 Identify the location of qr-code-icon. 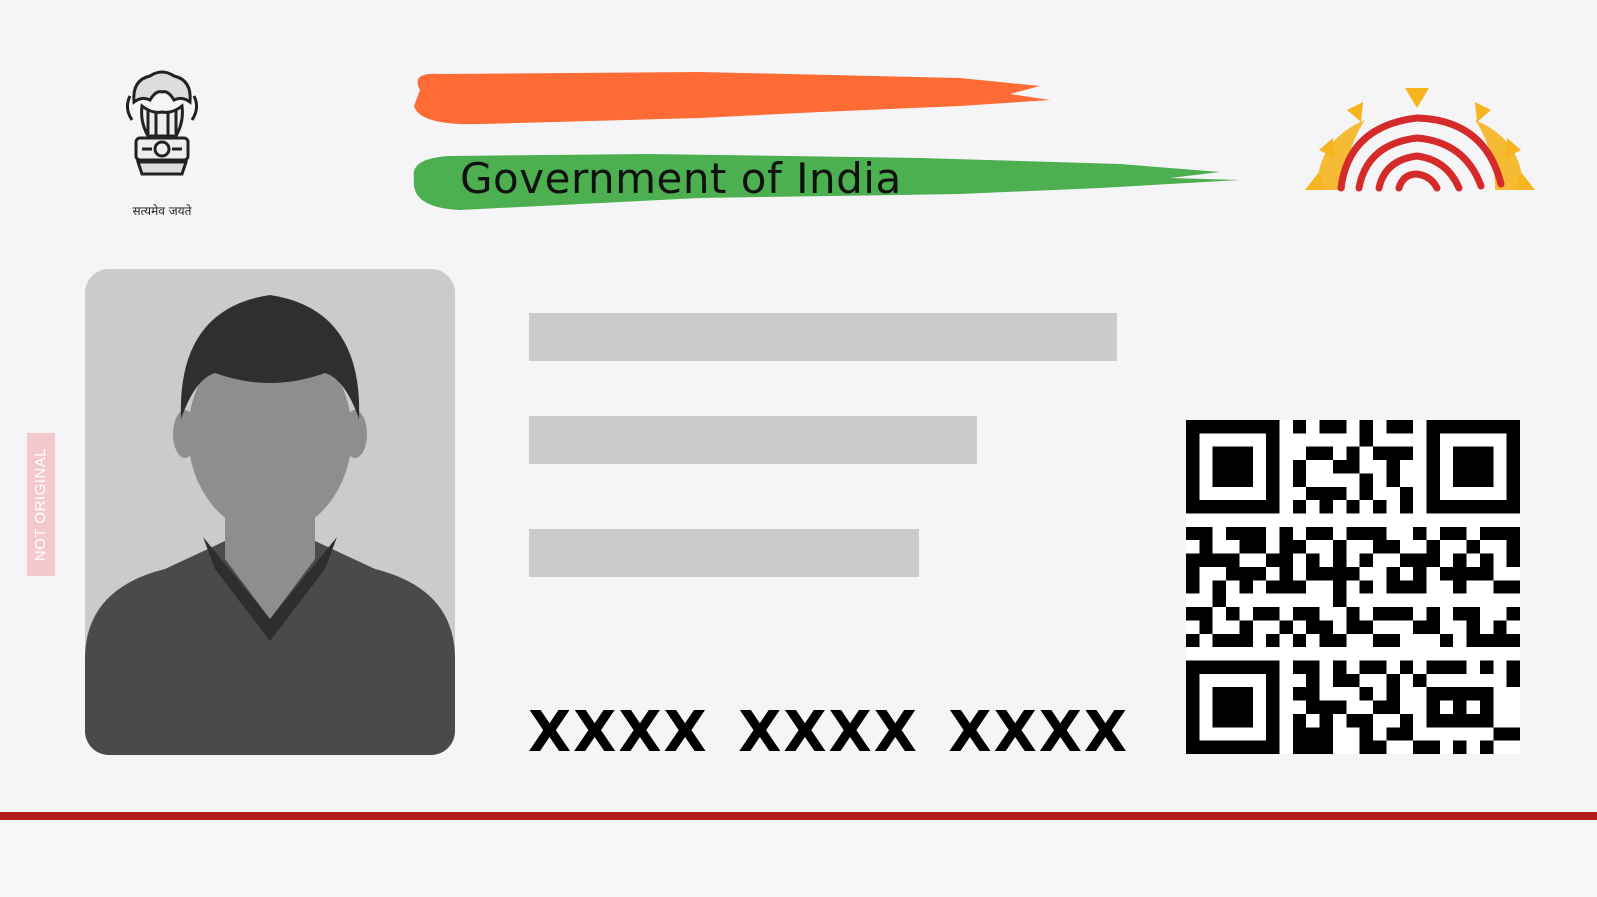
(1353, 587).